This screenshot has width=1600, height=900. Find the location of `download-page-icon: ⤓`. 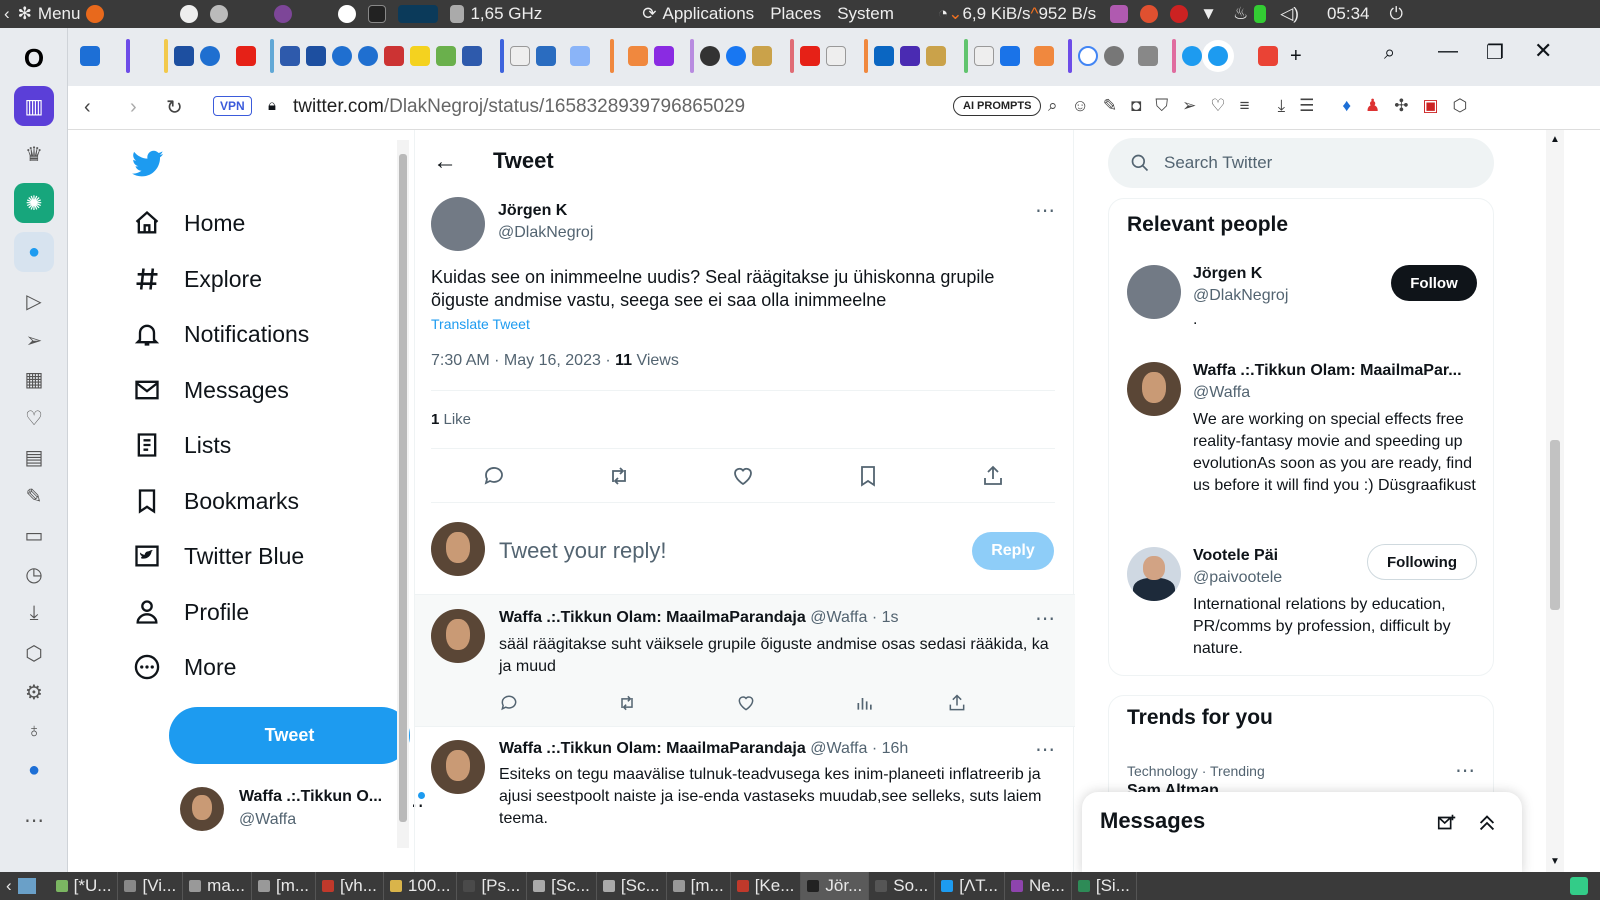

download-page-icon: ⤓ is located at coordinates (1282, 106).